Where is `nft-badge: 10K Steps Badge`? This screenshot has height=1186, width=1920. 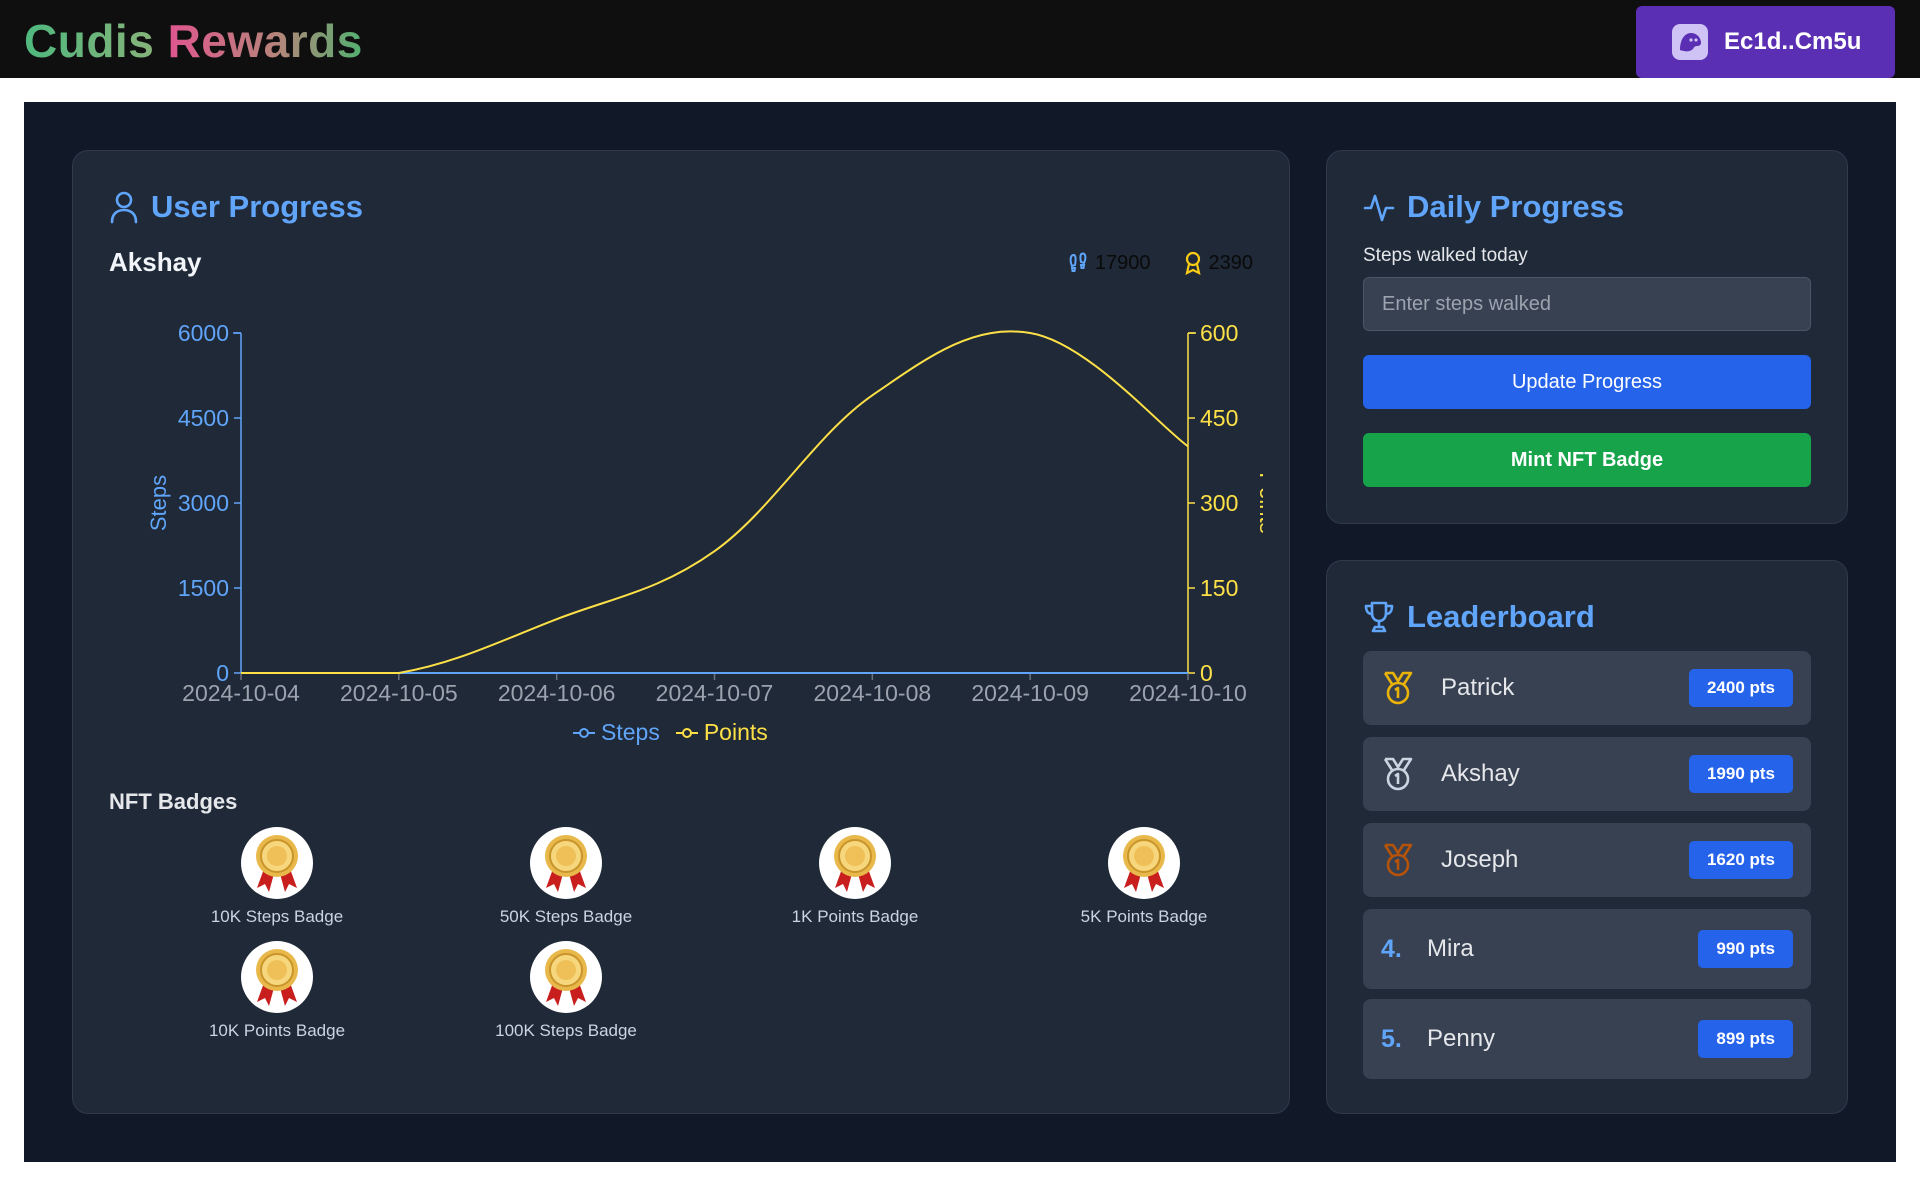
nft-badge: 10K Steps Badge is located at coordinates (277, 877).